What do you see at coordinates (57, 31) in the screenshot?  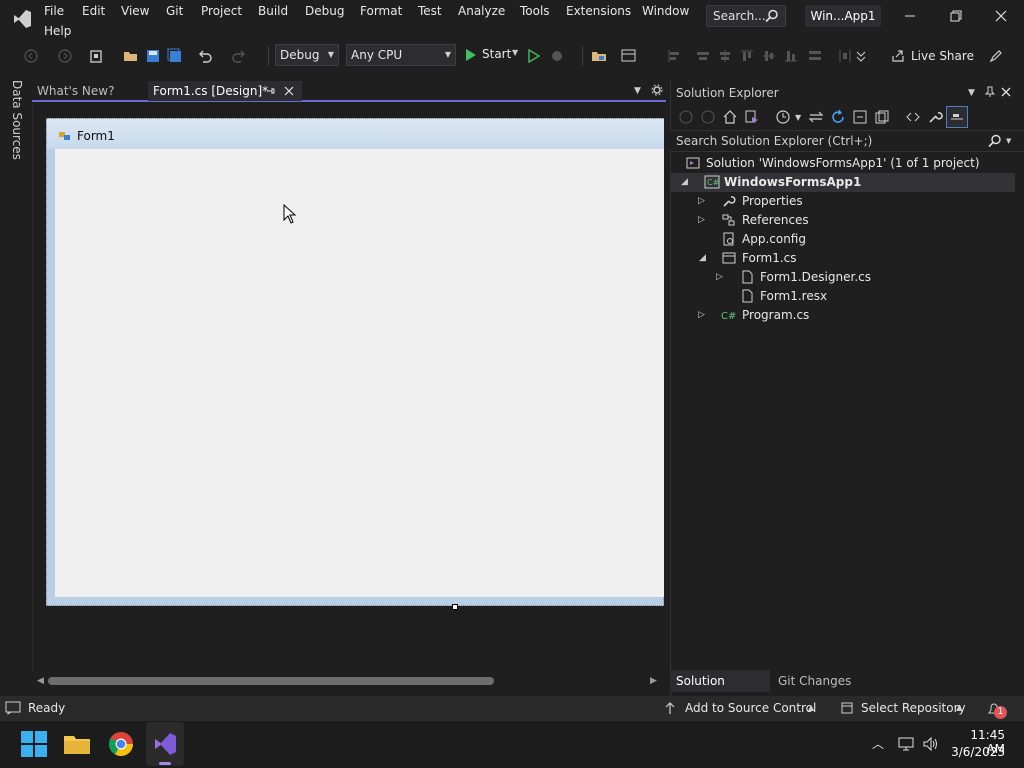 I see `menu-help: Help` at bounding box center [57, 31].